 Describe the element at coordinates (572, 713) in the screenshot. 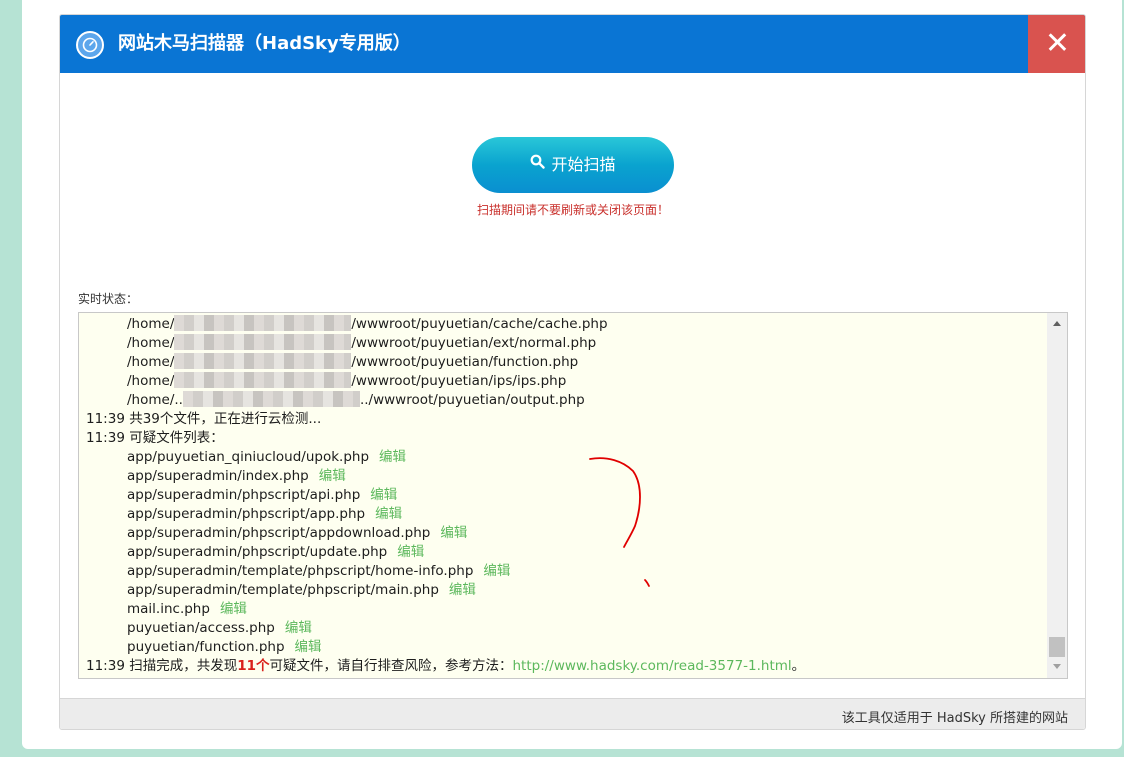

I see `modal-footer: 该工具仅适用于 HadSky 所搭建的网站` at that location.